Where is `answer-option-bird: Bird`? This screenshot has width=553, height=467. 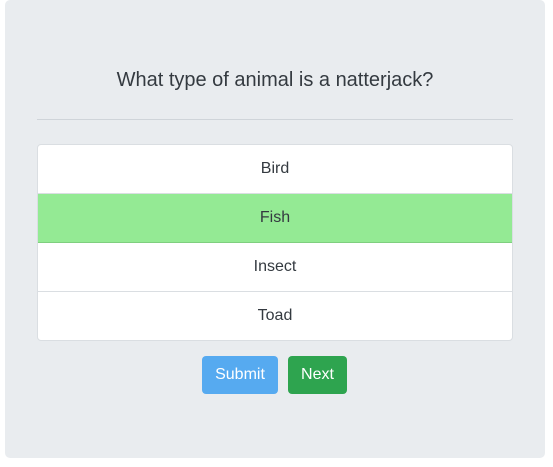 answer-option-bird: Bird is located at coordinates (275, 169).